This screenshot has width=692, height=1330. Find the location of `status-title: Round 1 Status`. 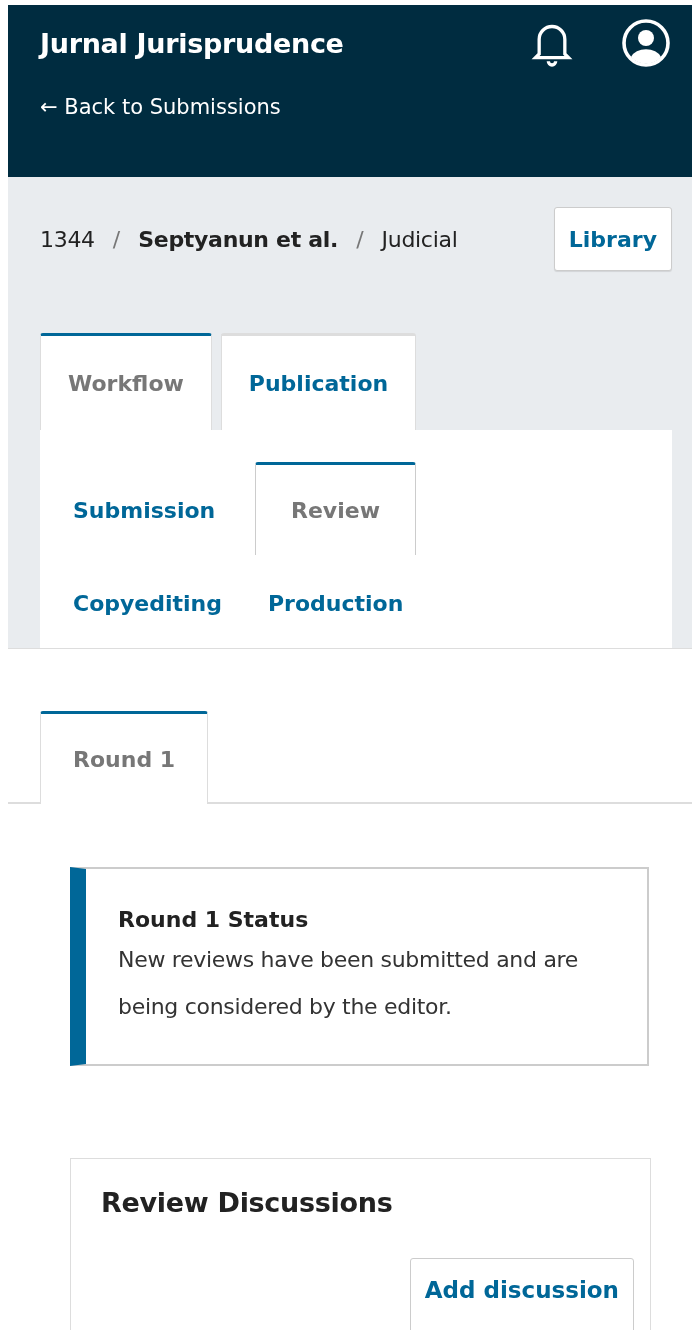

status-title: Round 1 Status is located at coordinates (214, 919).